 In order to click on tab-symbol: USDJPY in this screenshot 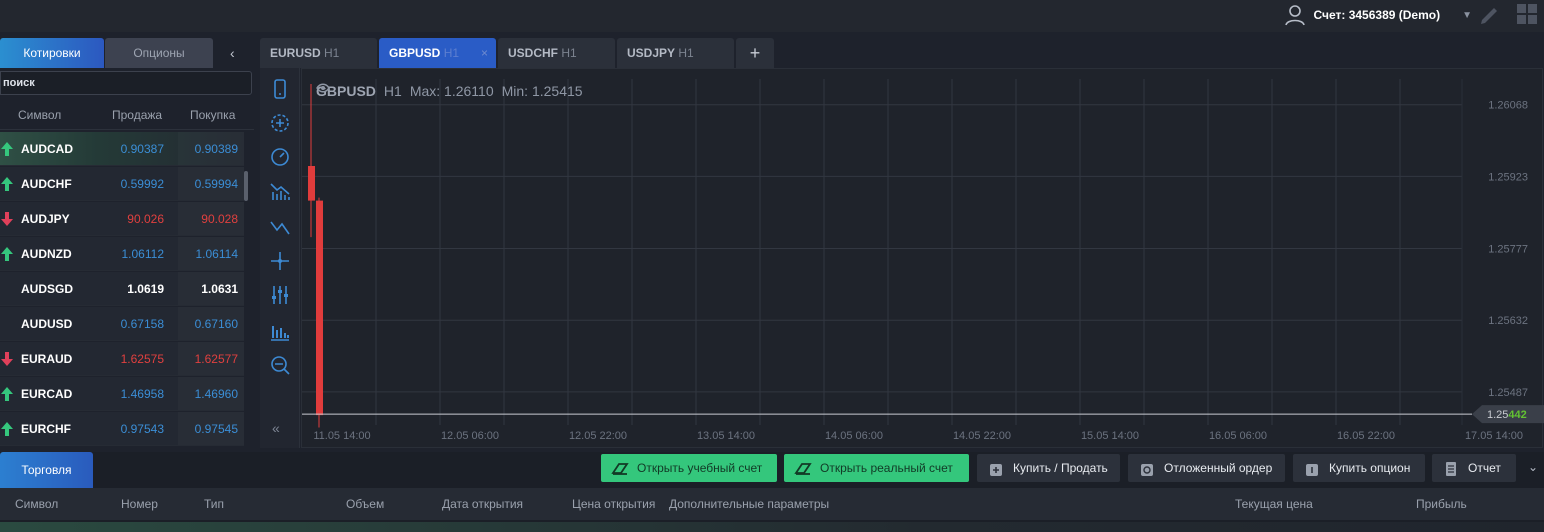, I will do `click(651, 53)`.